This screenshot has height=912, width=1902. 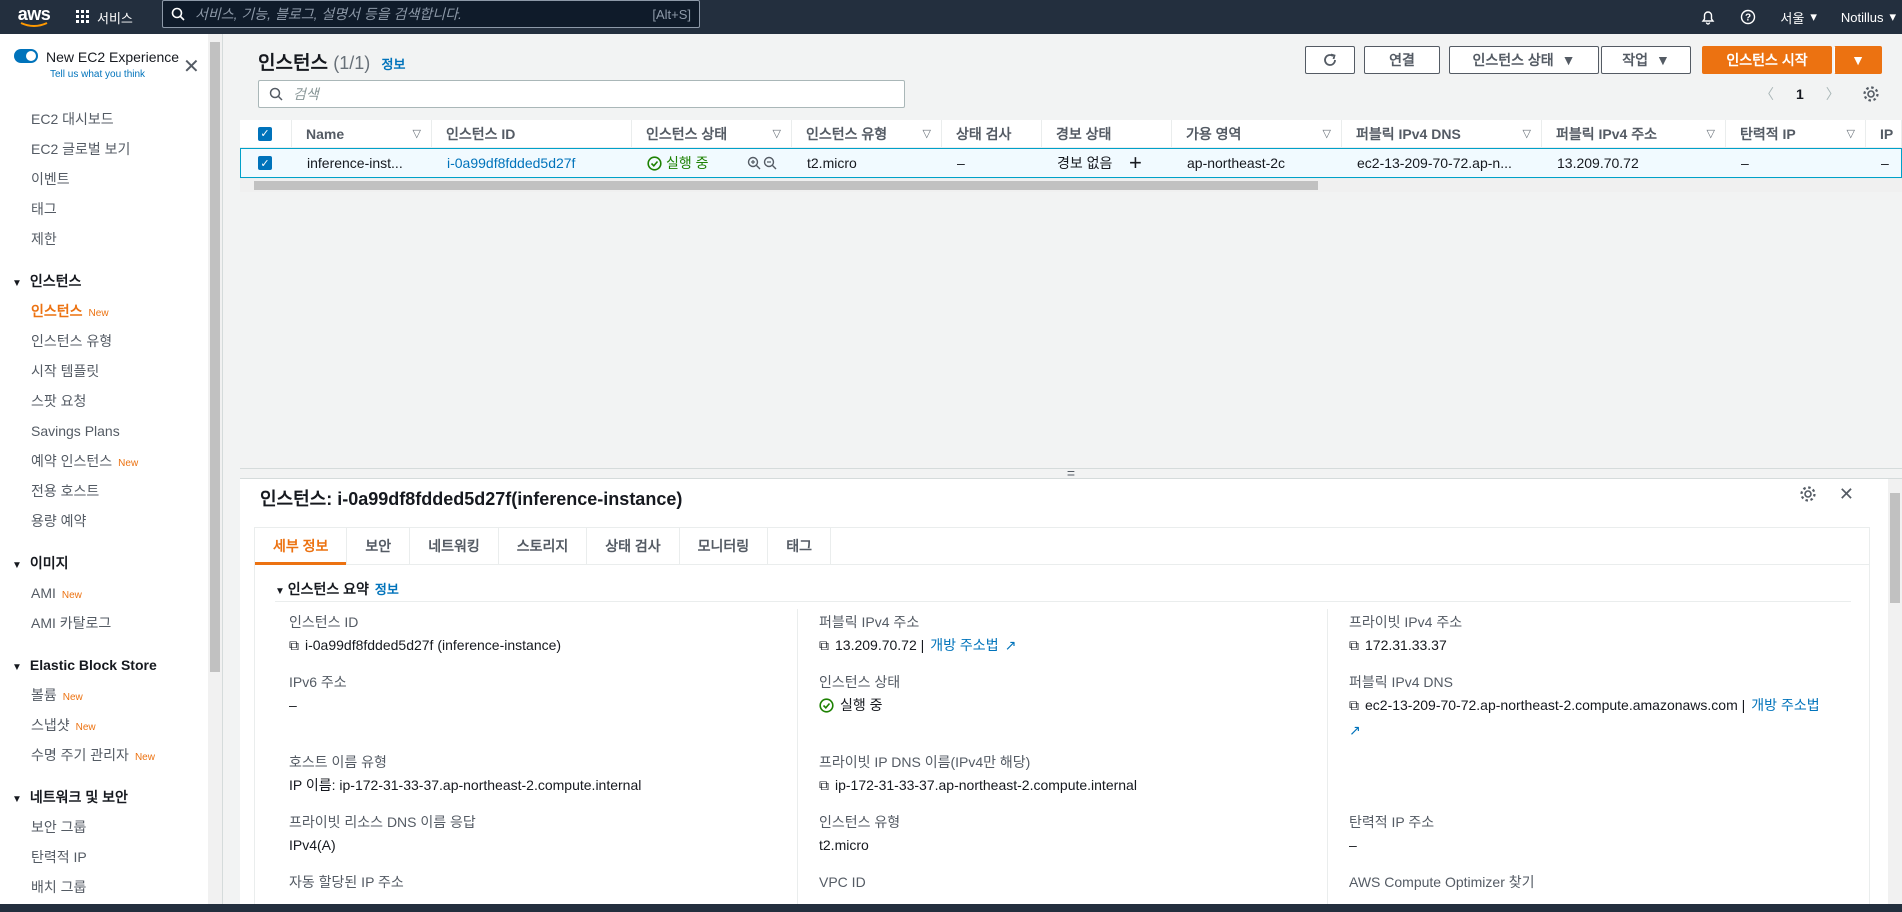 I want to click on sidebar-scrollbar, so click(x=215, y=469).